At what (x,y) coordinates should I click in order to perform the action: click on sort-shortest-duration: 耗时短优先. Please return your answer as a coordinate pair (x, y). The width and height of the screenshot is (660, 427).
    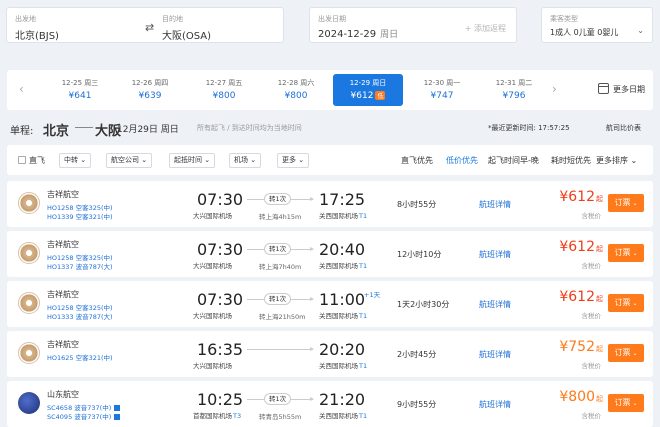
    Looking at the image, I should click on (571, 160).